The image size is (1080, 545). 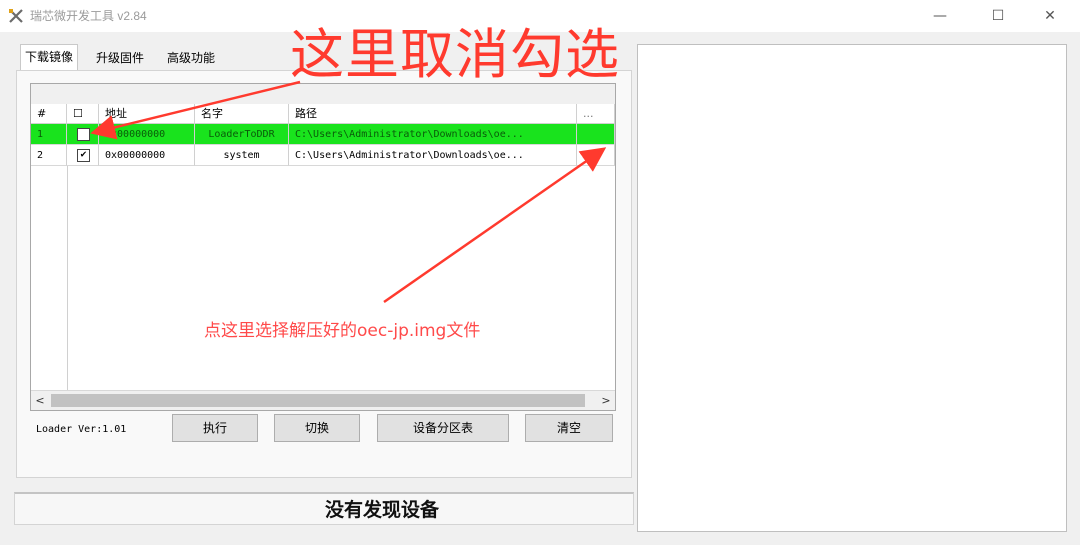 What do you see at coordinates (49, 57) in the screenshot?
I see `tab-download-image: 下载镜像` at bounding box center [49, 57].